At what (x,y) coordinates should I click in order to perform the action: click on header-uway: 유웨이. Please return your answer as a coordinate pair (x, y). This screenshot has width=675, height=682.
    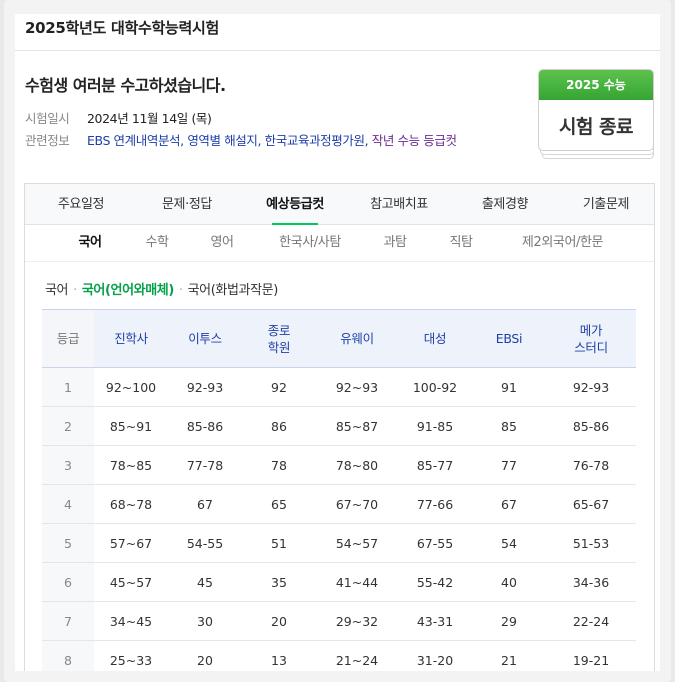
    Looking at the image, I should click on (357, 338).